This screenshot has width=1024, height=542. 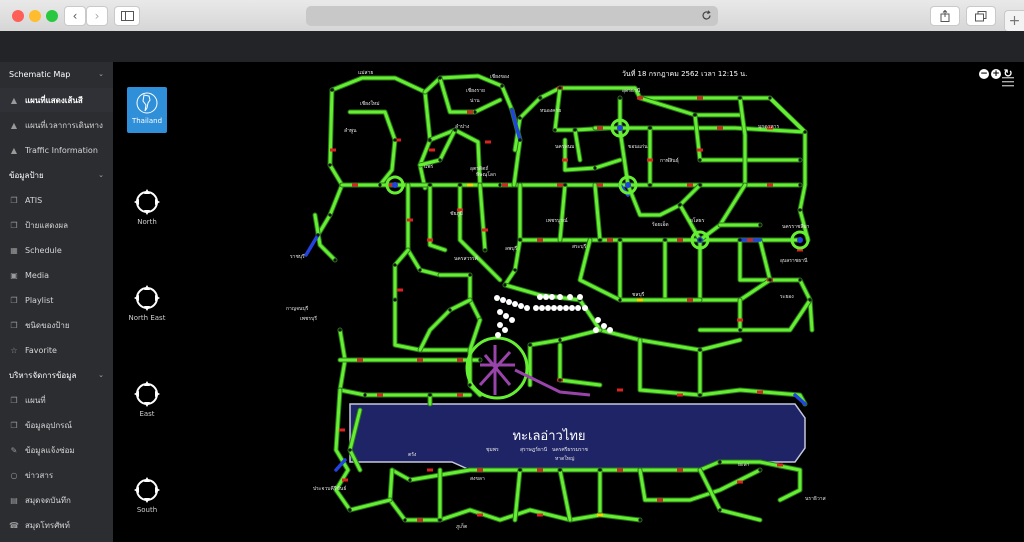 What do you see at coordinates (429, 167) in the screenshot?
I see `city-label: แพร่` at bounding box center [429, 167].